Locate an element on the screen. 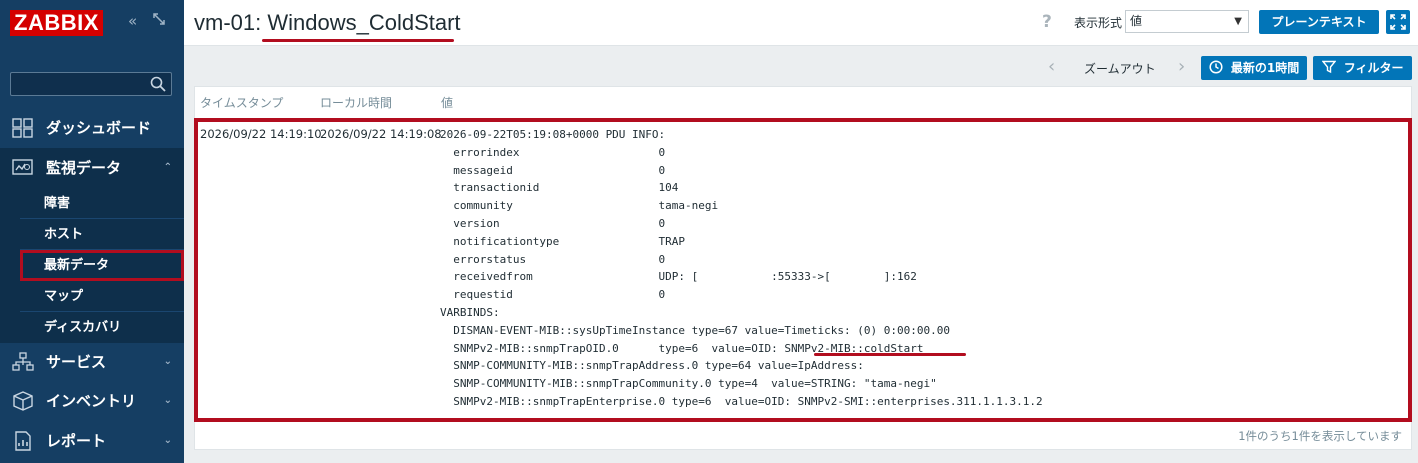  coldstart-underline-annotation is located at coordinates (890, 354).